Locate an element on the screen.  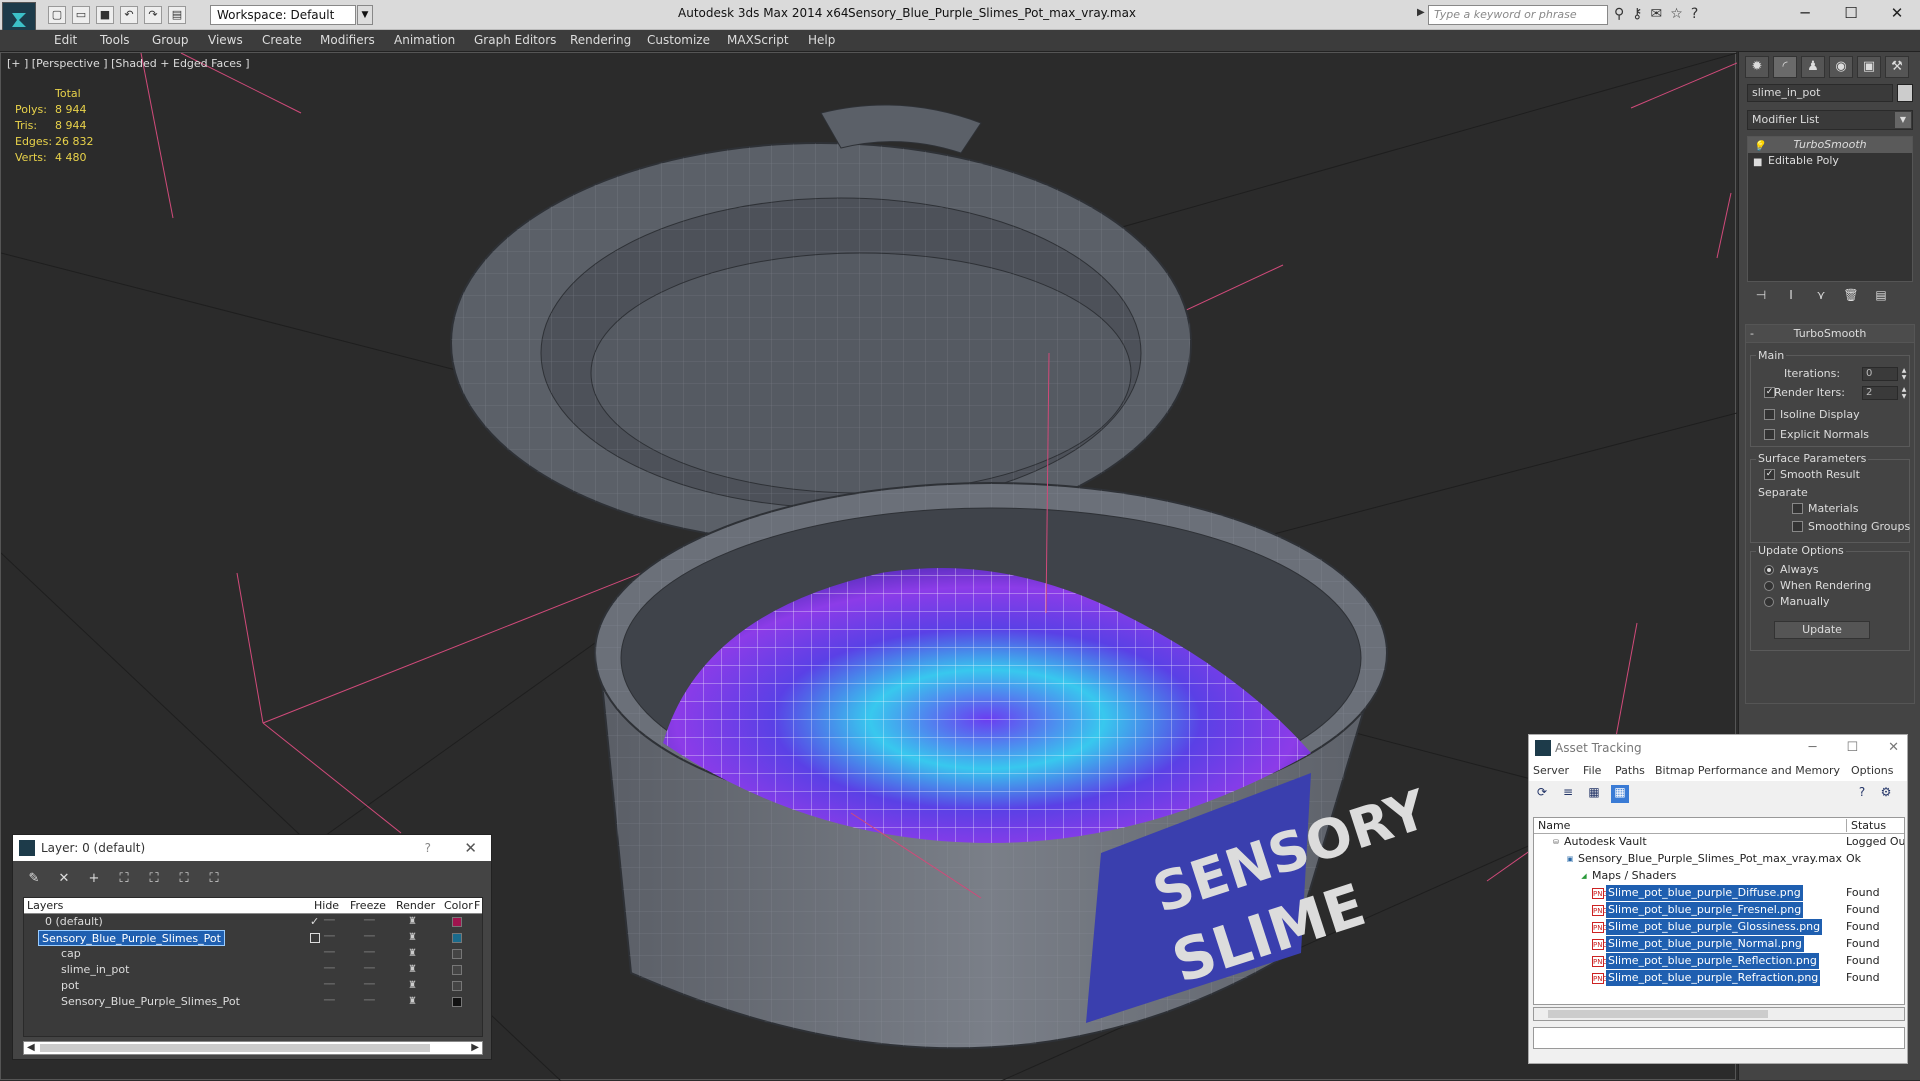
menu-modifiers: Modifiers is located at coordinates (347, 40).